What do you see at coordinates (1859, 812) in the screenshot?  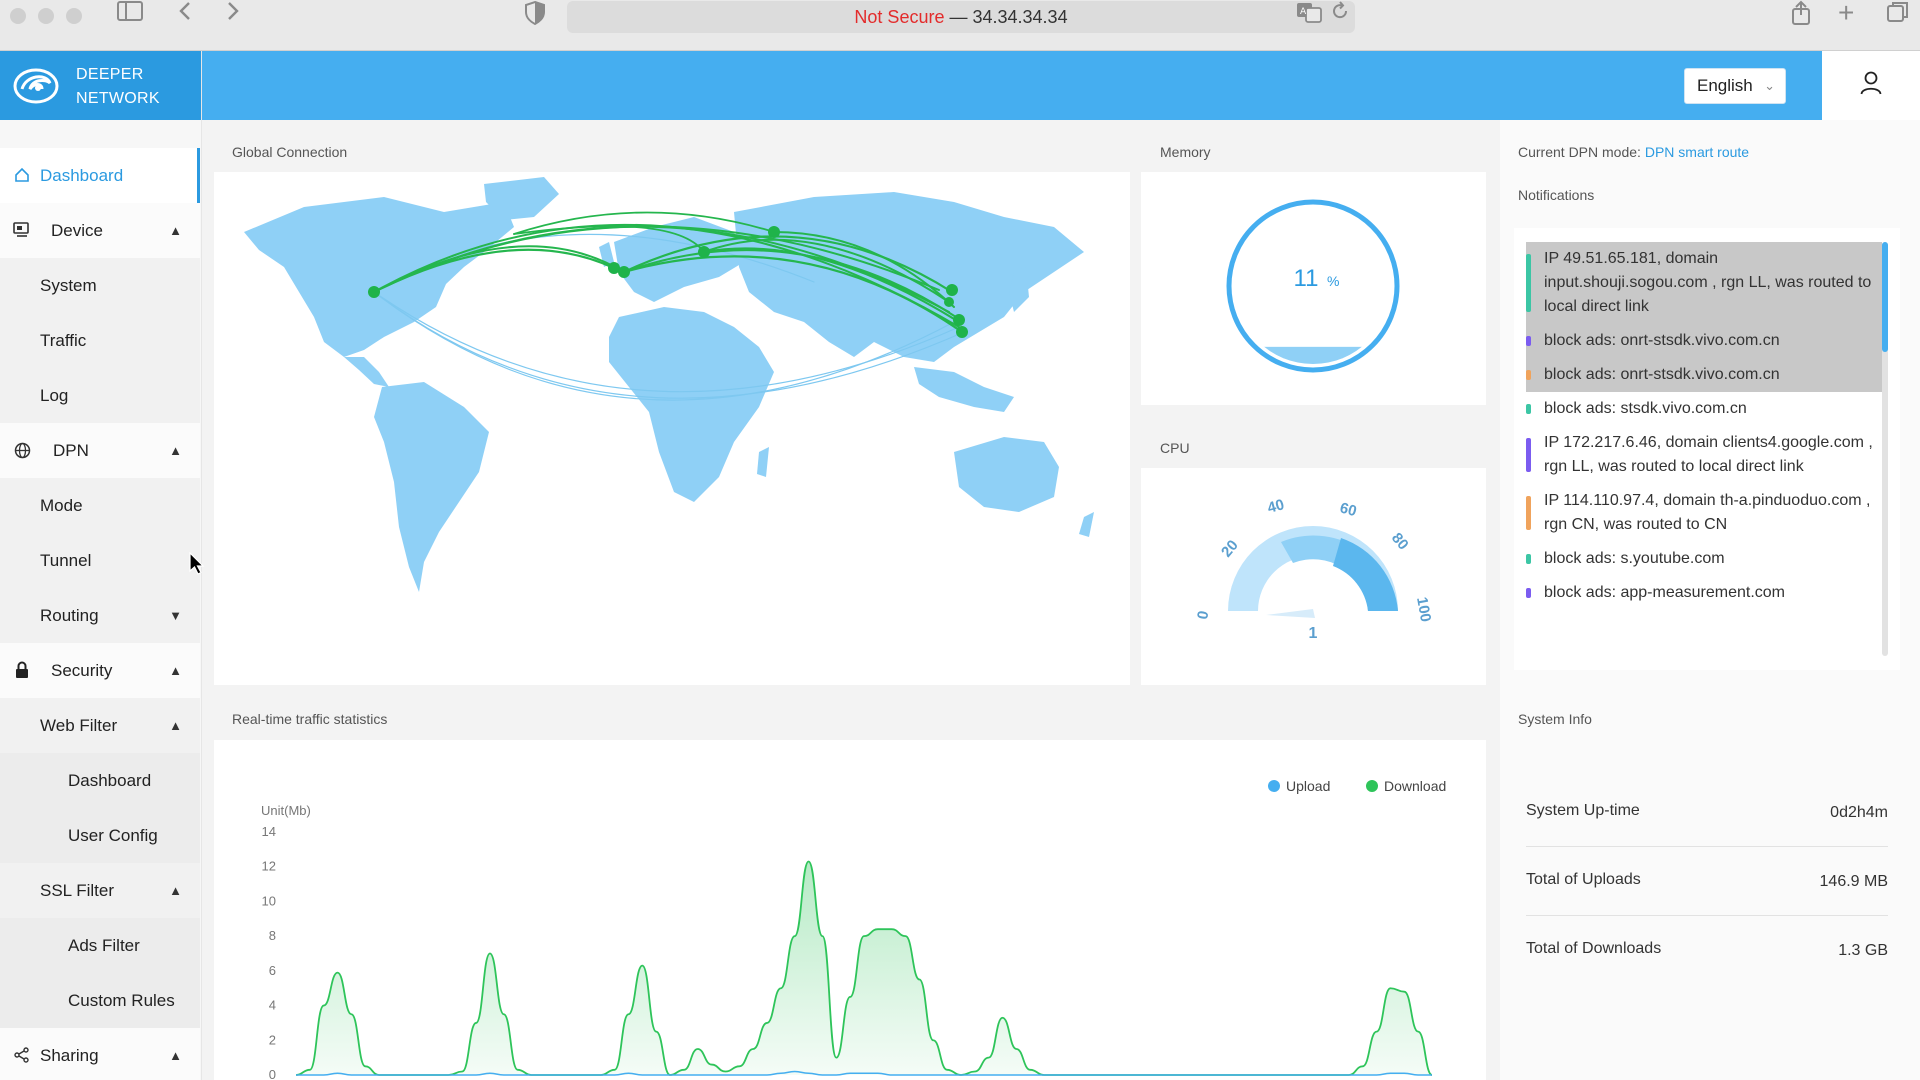 I see `info-value: 0d2h4m` at bounding box center [1859, 812].